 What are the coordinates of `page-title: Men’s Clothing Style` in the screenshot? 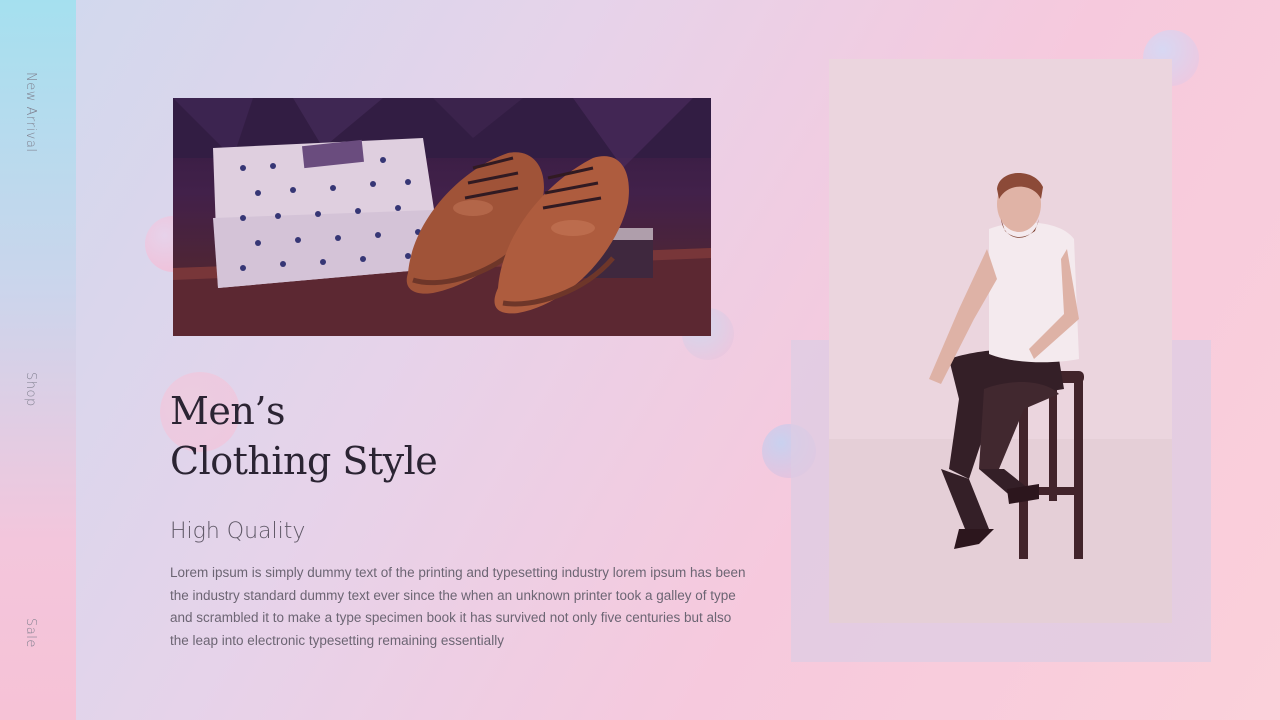 It's located at (304, 436).